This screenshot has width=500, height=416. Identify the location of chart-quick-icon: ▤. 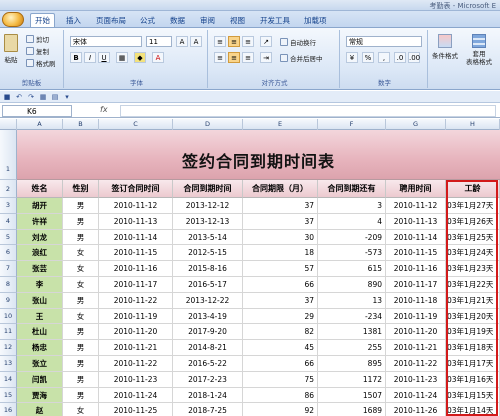
(55, 97).